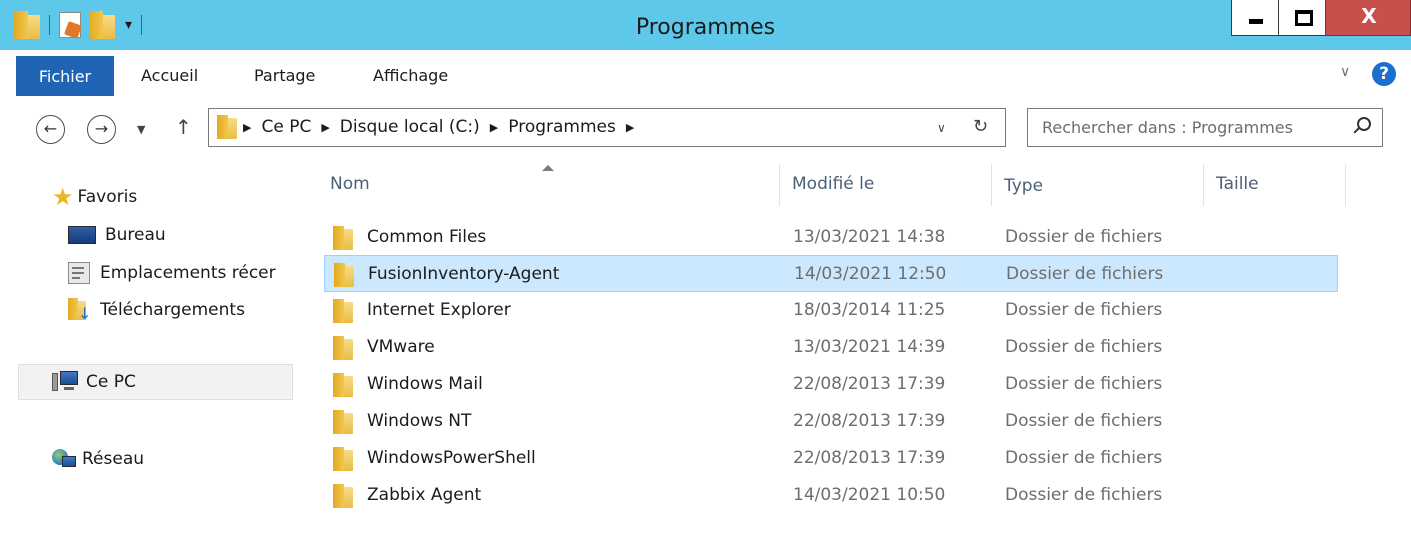 The height and width of the screenshot is (546, 1411). What do you see at coordinates (705, 27) in the screenshot?
I see `window-title: Programmes` at bounding box center [705, 27].